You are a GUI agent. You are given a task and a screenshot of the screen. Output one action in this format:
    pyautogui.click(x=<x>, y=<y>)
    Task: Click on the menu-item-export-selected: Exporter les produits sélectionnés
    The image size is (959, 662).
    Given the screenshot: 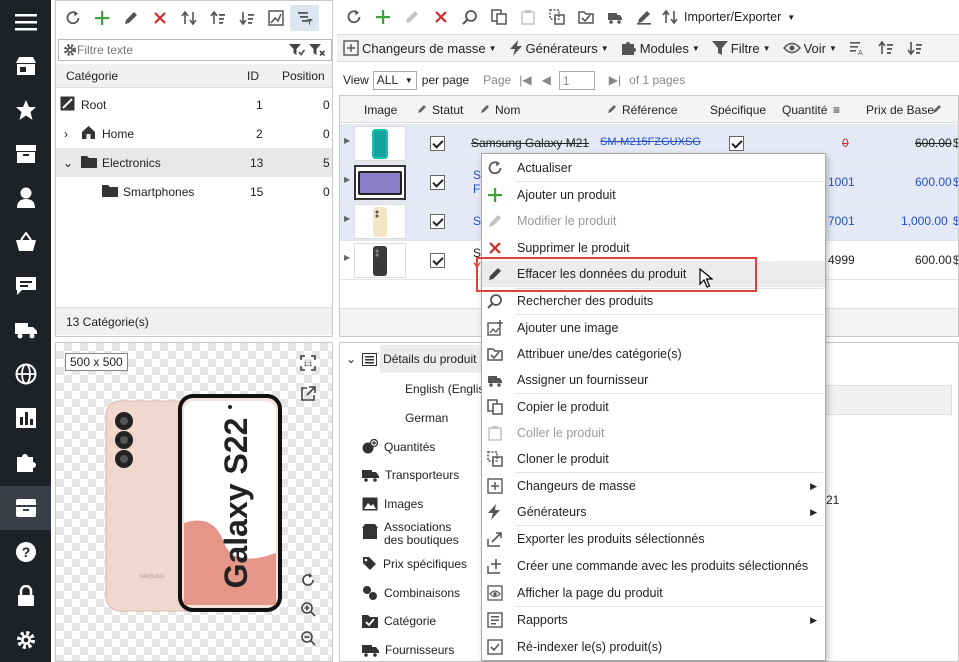 What is the action you would take?
    pyautogui.click(x=653, y=539)
    